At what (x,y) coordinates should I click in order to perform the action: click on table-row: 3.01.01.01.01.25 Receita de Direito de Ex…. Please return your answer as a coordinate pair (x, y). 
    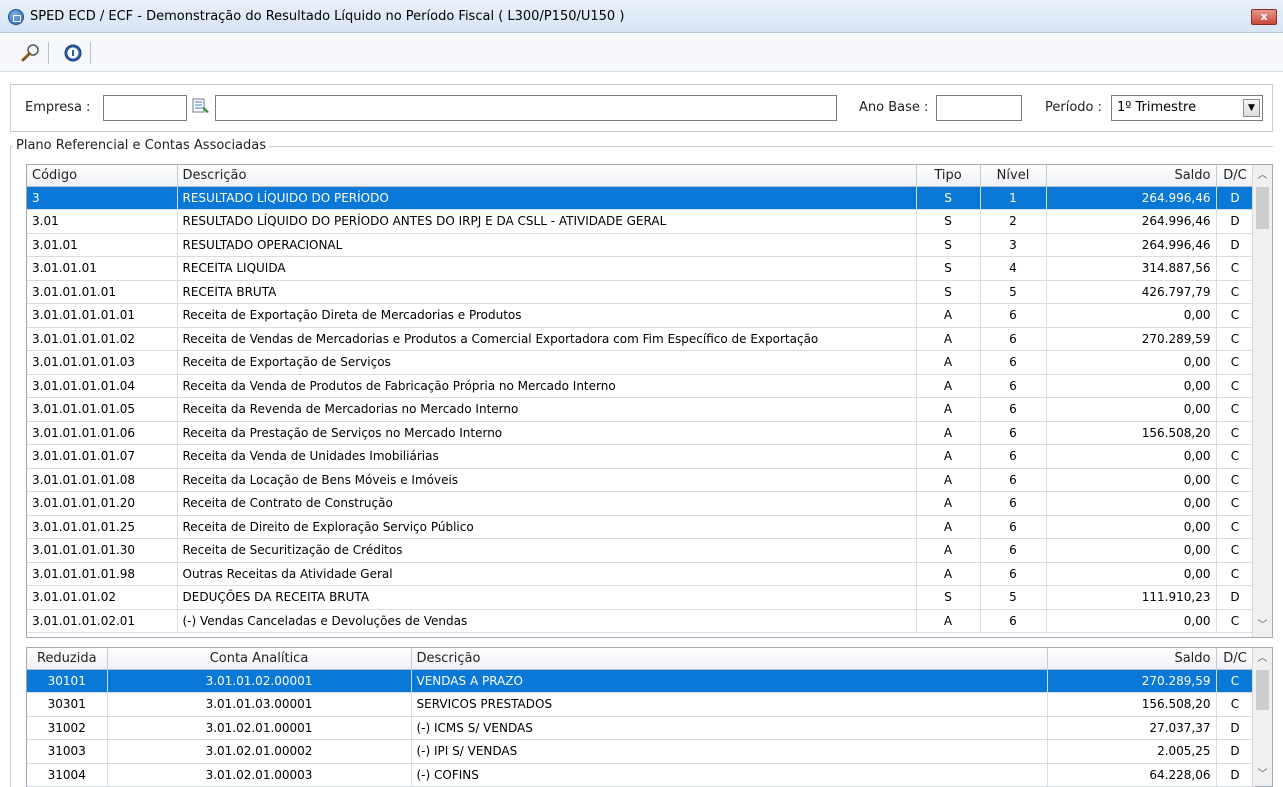
    Looking at the image, I should click on (641, 527).